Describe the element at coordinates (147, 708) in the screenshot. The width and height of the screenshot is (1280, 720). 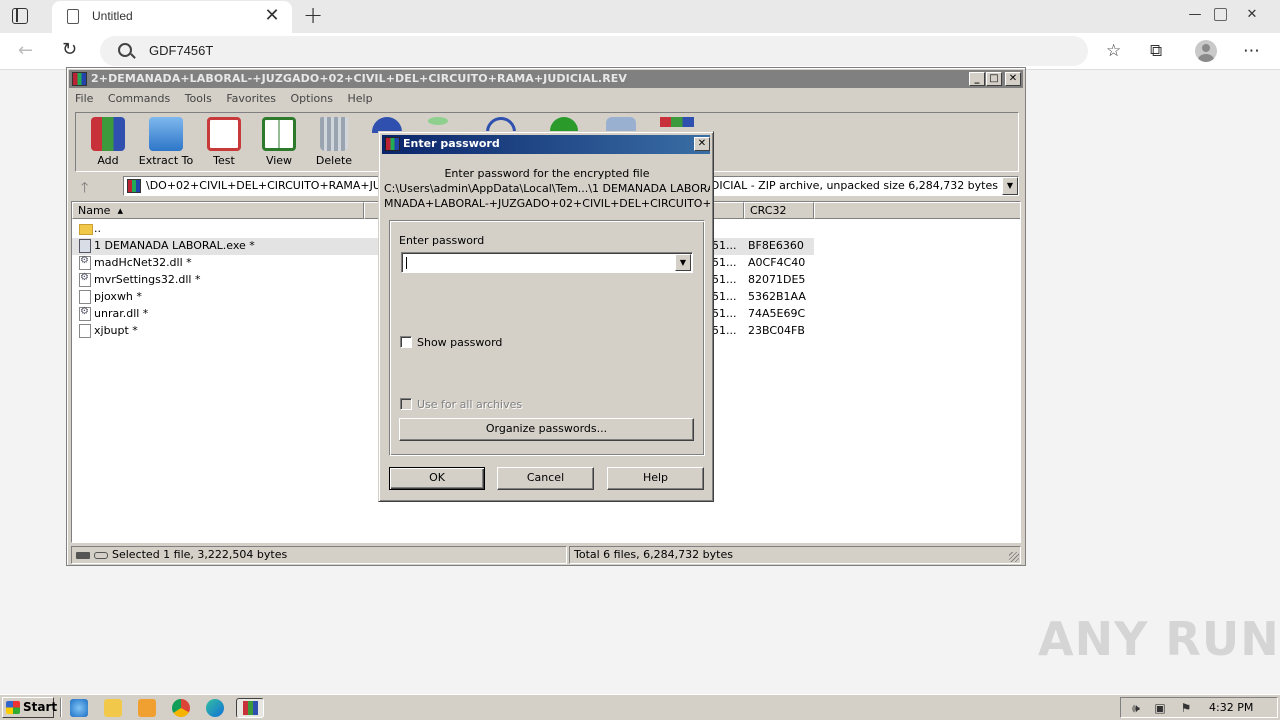
I see `media-player-icon` at that location.